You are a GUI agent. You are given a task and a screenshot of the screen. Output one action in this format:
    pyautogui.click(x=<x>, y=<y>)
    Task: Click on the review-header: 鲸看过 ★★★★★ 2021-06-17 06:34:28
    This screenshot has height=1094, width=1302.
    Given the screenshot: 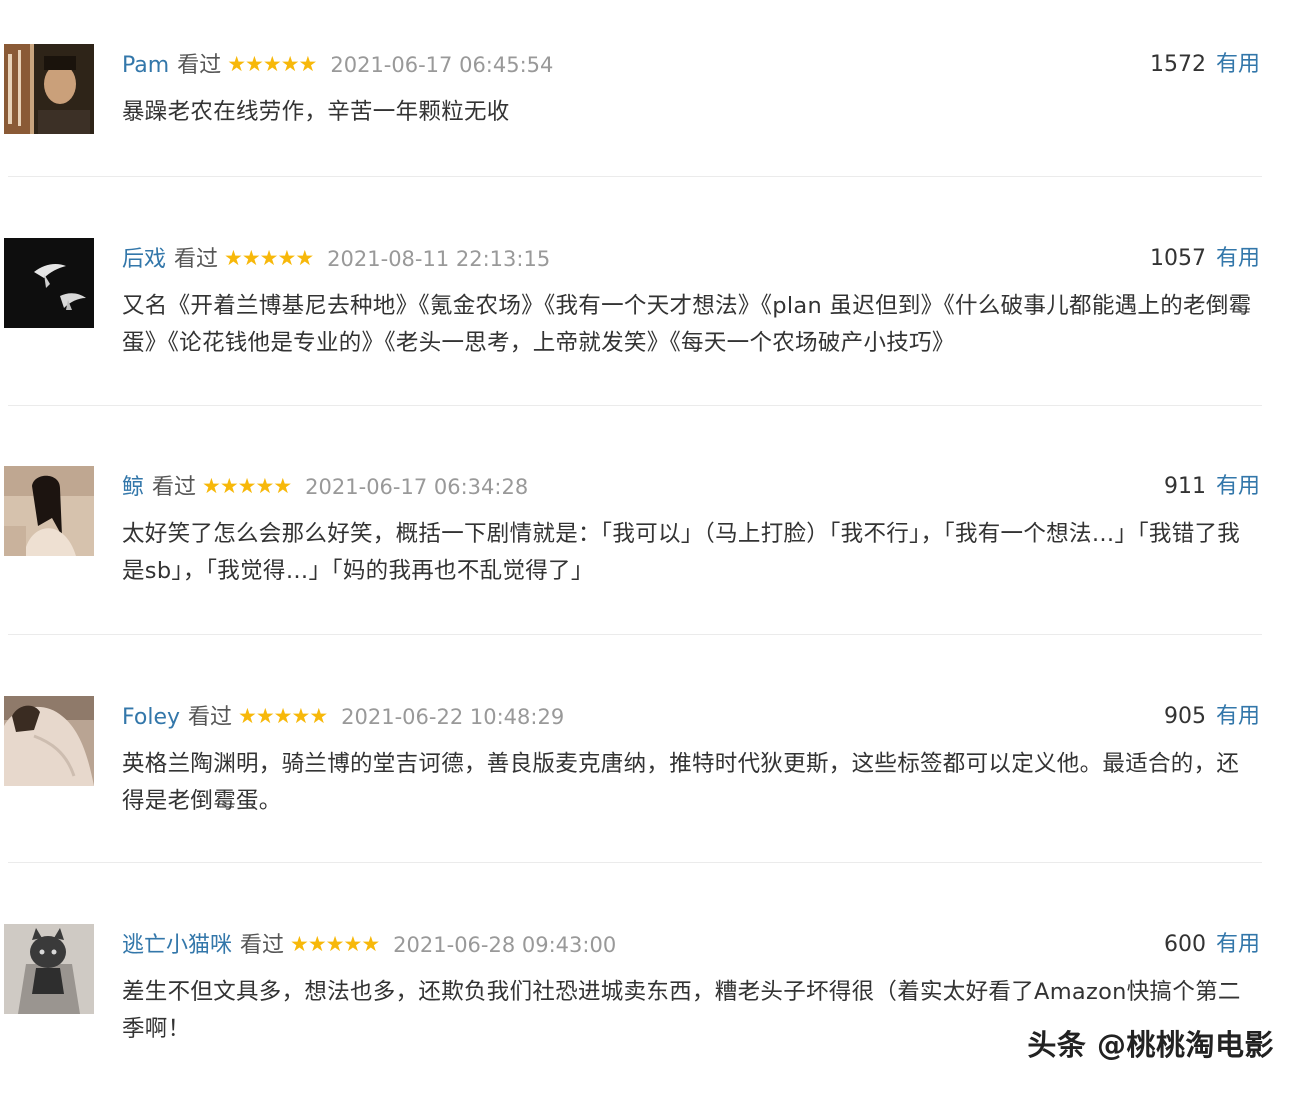 What is the action you would take?
    pyautogui.click(x=325, y=487)
    